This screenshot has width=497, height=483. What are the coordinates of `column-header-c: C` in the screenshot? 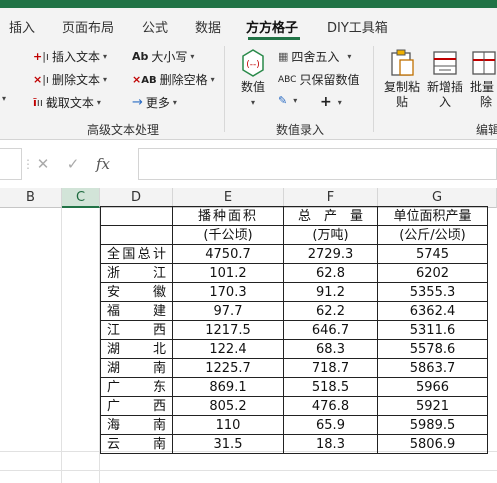 It's located at (81, 198).